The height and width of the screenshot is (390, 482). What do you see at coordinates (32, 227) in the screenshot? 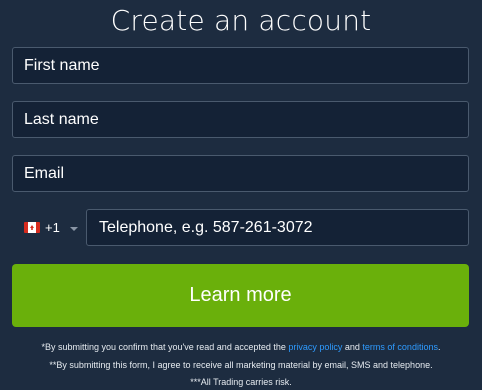
I see `canada-flag-icon` at bounding box center [32, 227].